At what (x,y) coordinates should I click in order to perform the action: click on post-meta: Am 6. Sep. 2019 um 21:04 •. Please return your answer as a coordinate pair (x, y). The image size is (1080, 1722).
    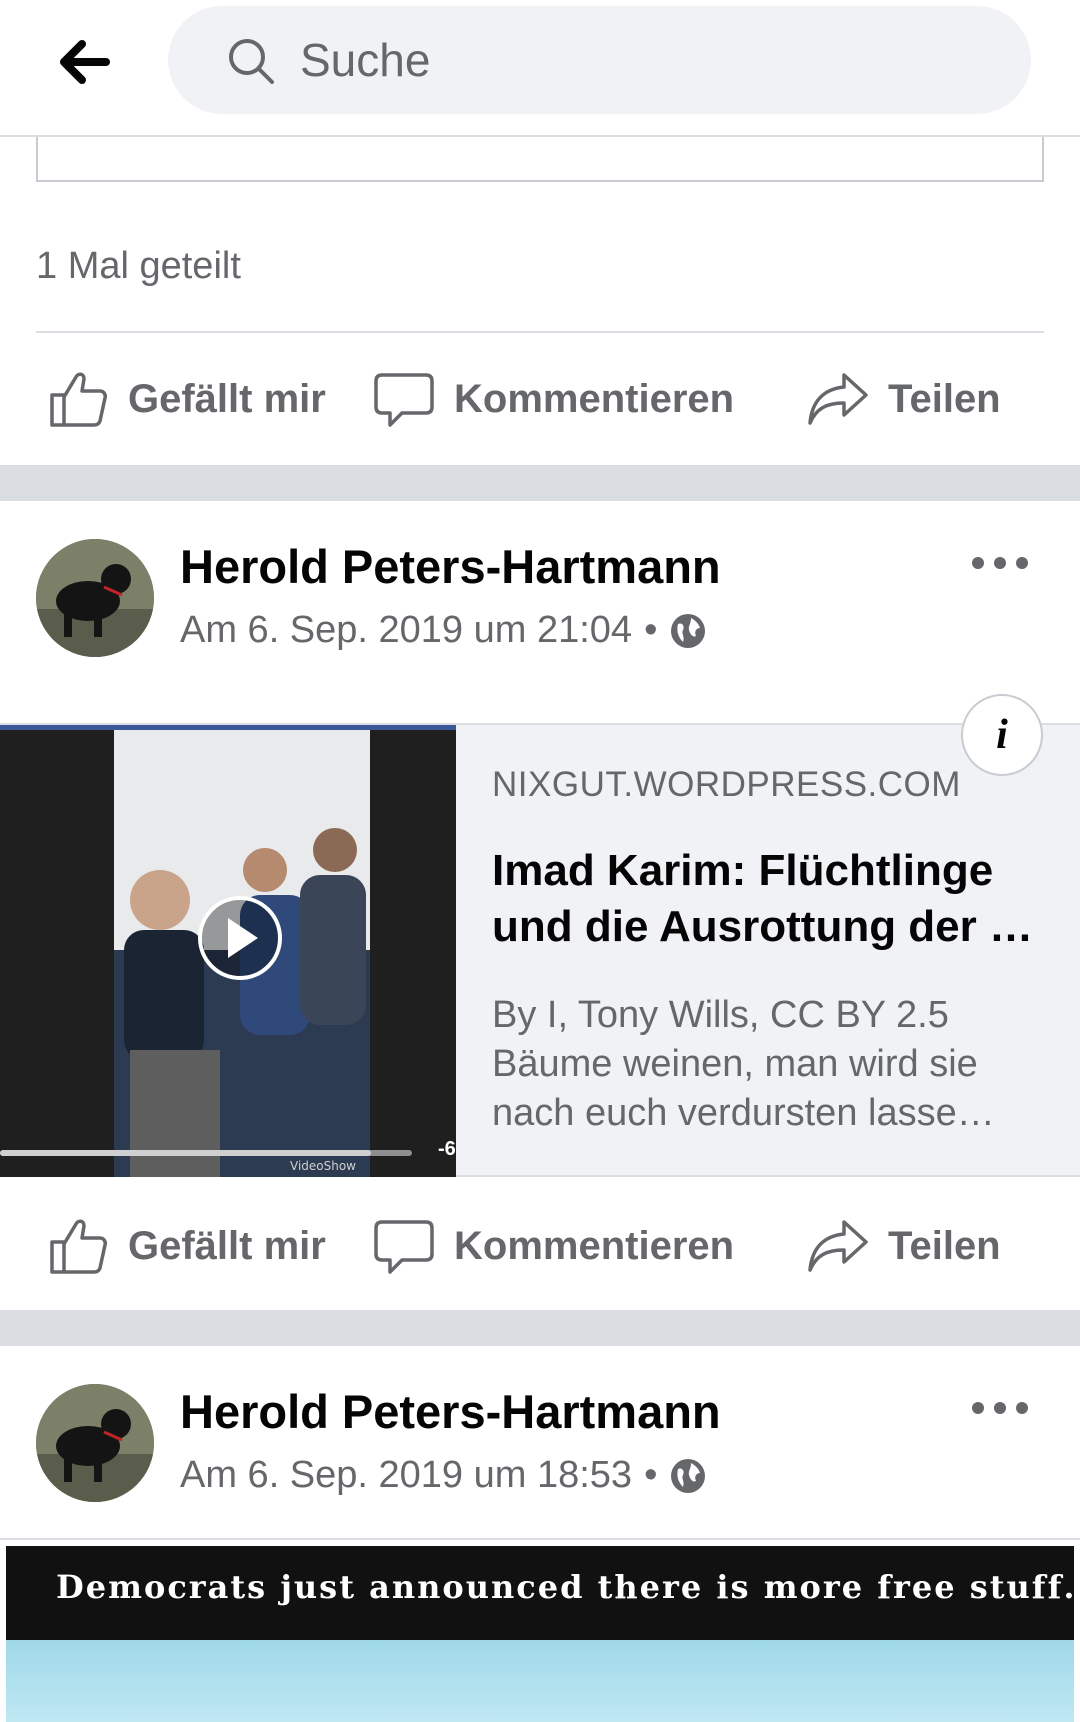
    Looking at the image, I should click on (443, 630).